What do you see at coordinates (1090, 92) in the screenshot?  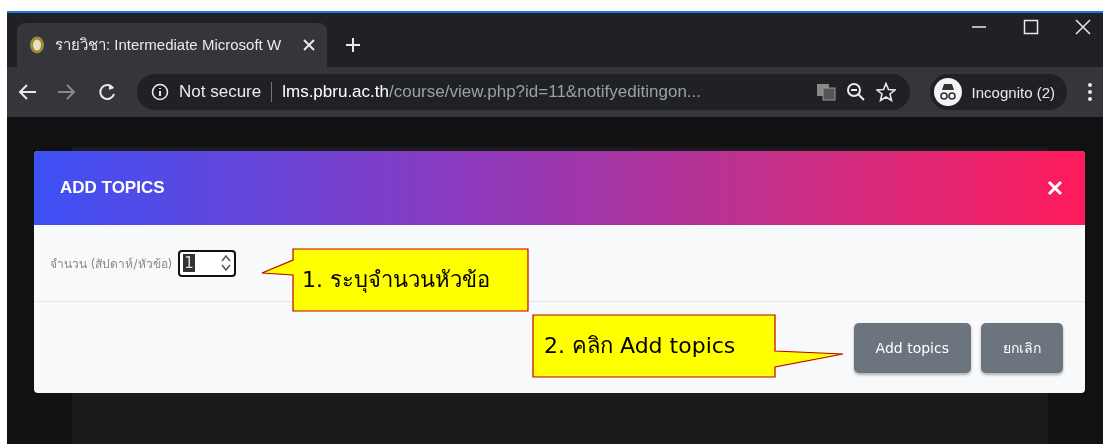 I see `more-icon` at bounding box center [1090, 92].